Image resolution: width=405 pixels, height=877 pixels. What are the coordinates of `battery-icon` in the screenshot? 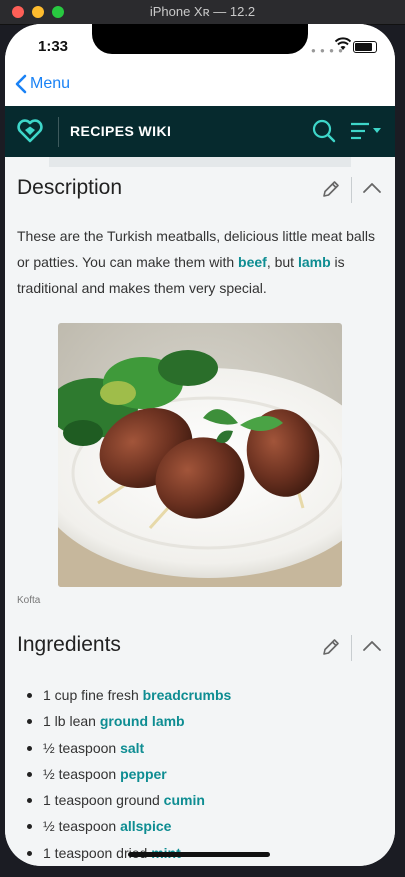 It's located at (365, 47).